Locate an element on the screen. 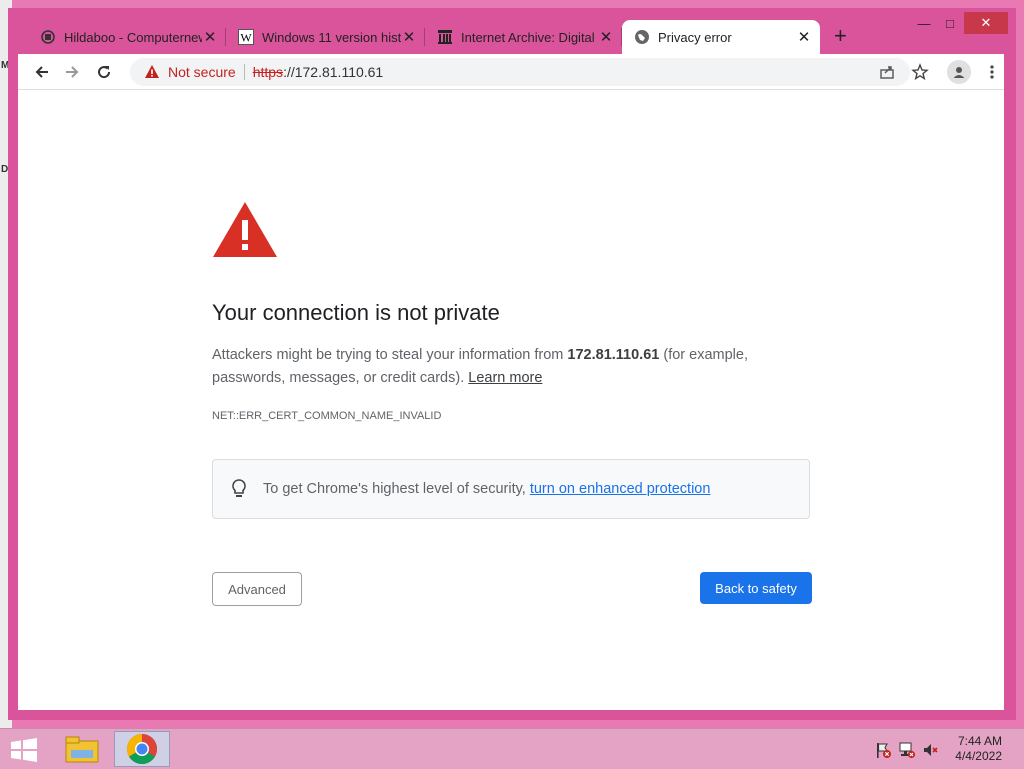 This screenshot has height=769, width=1024. menu-kebab-icon is located at coordinates (992, 72).